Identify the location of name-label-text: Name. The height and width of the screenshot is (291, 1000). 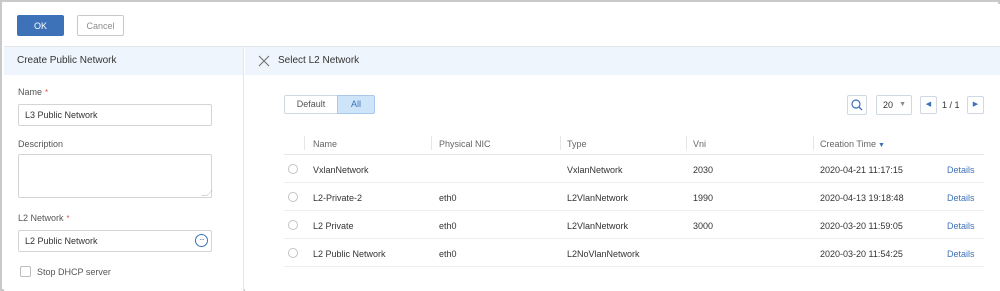
(30, 92).